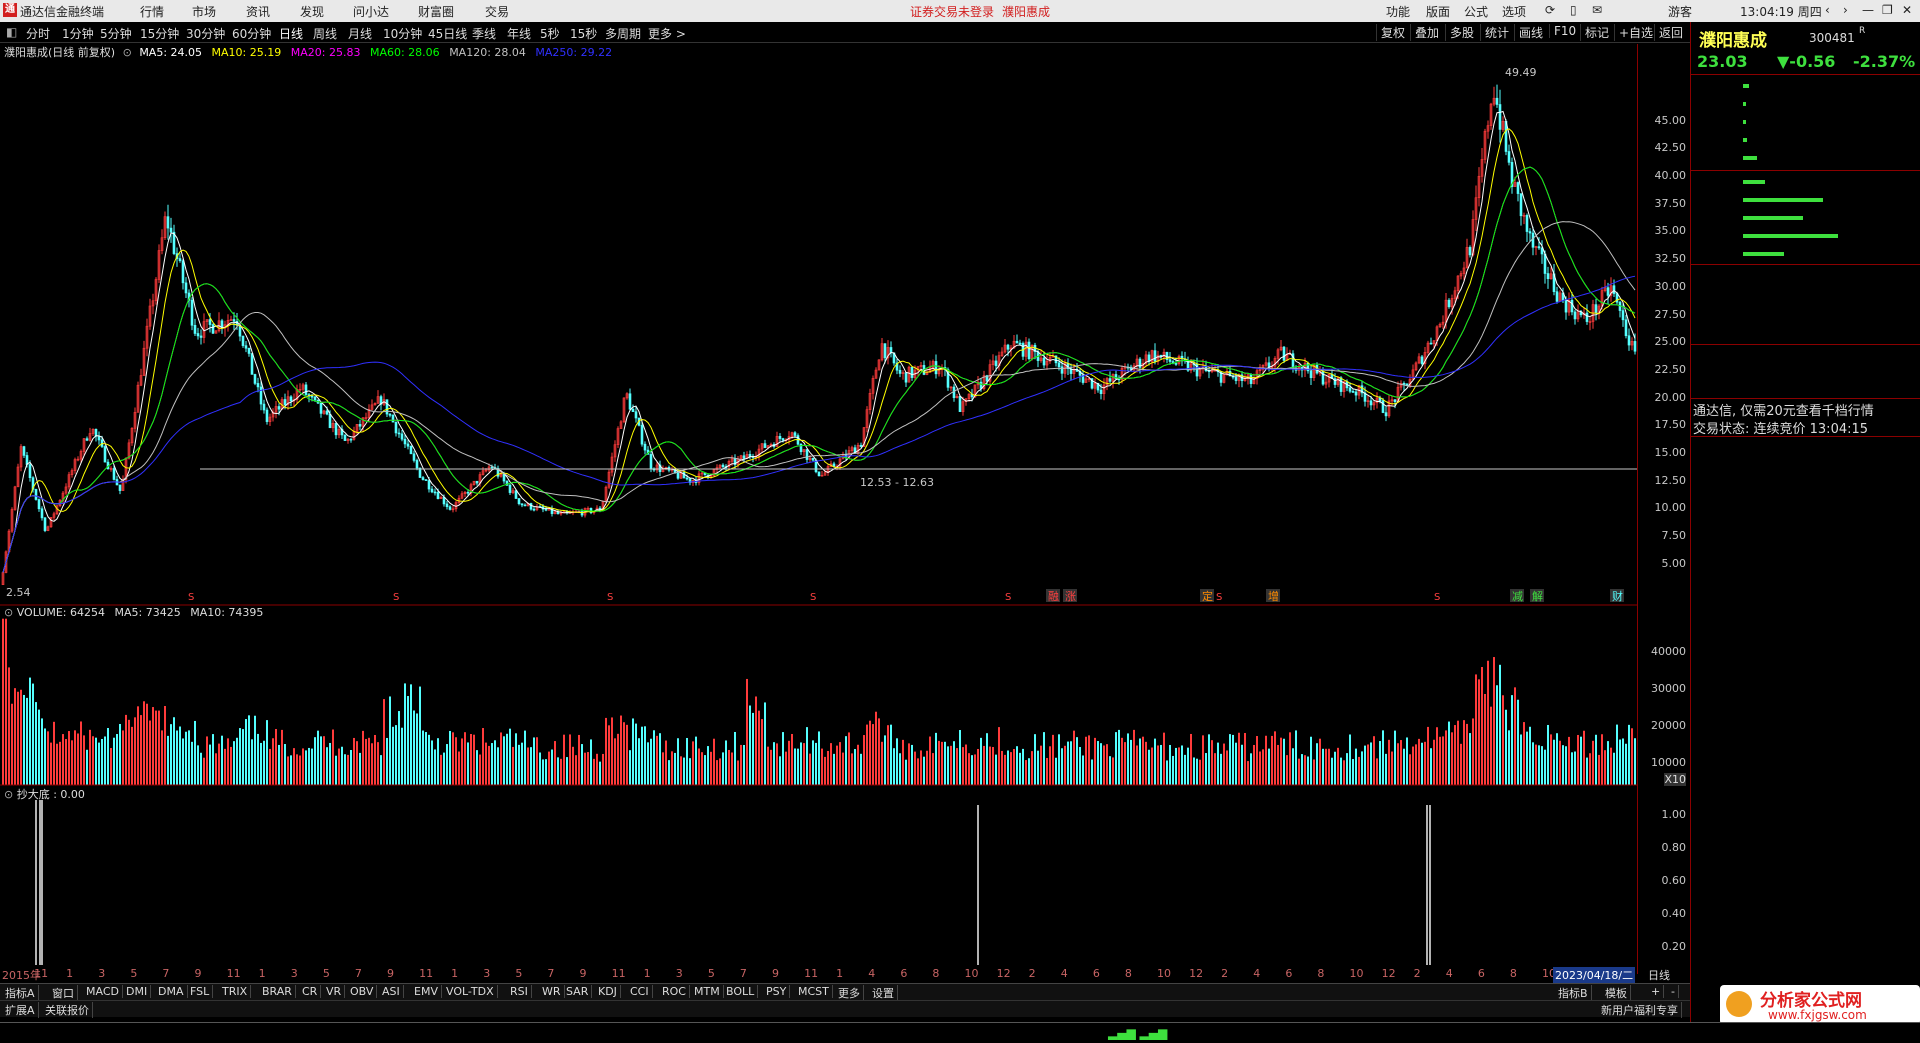 The image size is (1920, 1043). Describe the element at coordinates (67, 1010) in the screenshot. I see `ext-tab-related: 关联报价` at that location.